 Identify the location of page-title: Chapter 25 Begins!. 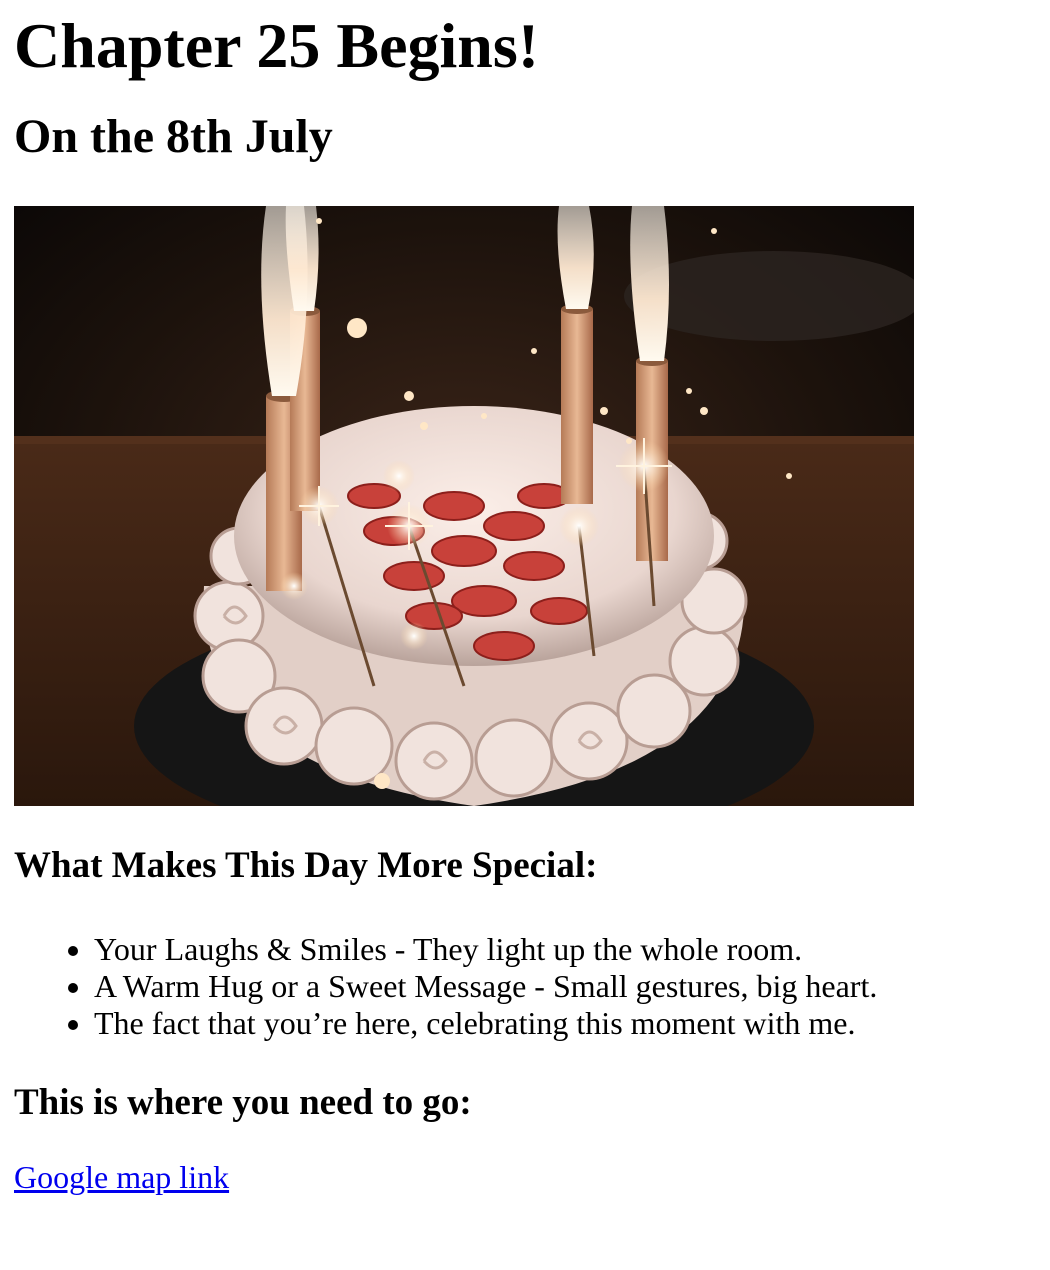
(277, 45).